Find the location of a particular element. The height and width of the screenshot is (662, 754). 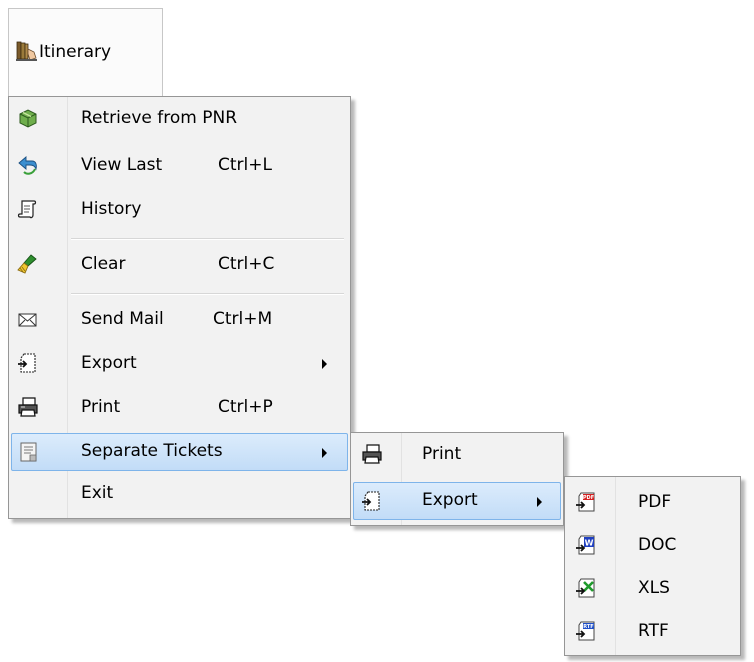

scroll-icon is located at coordinates (28, 209).